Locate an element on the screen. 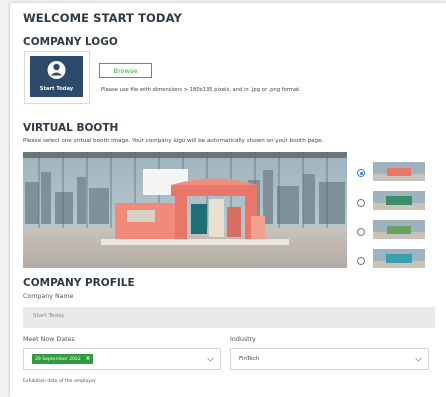  company-profile-heading: COMPANY PROFILE is located at coordinates (79, 283).